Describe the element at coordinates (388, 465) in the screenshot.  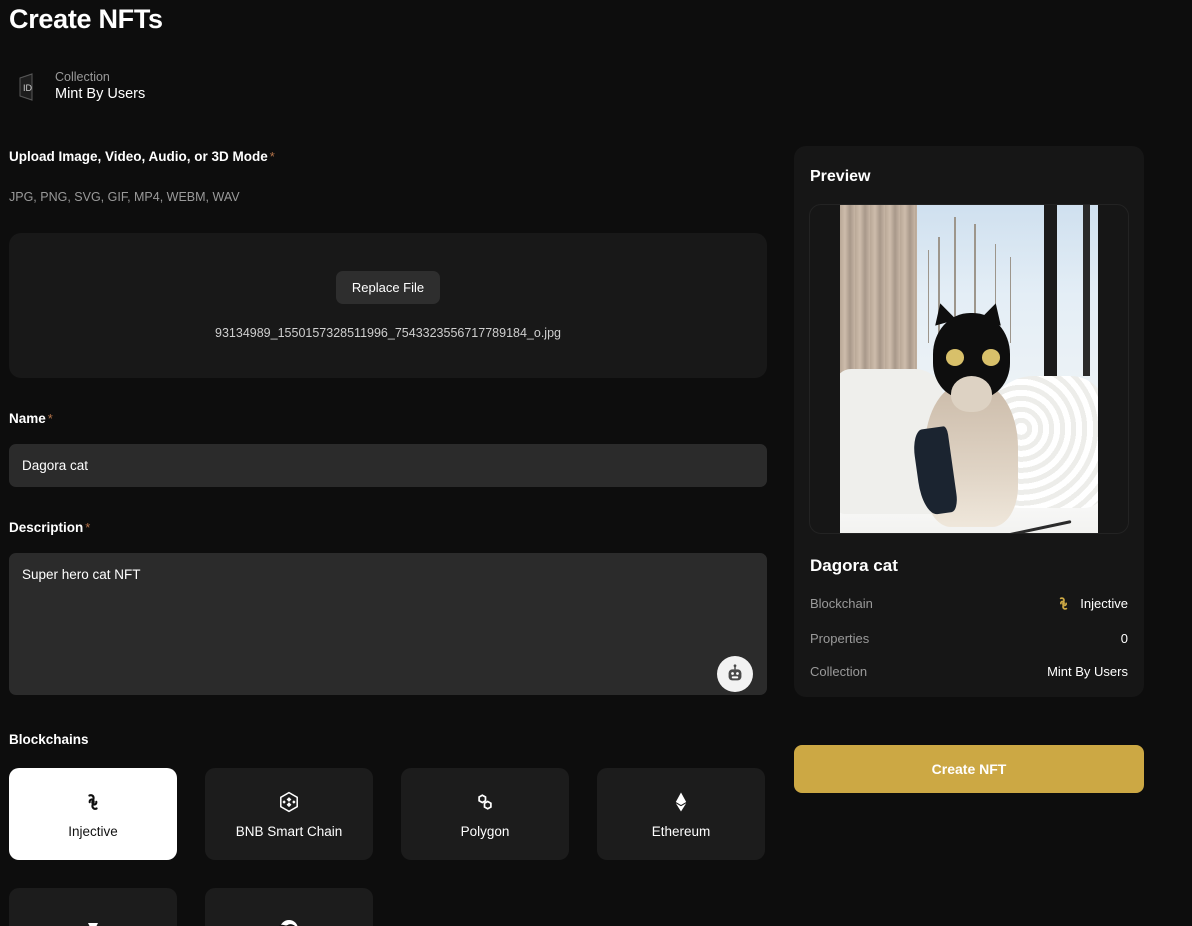
I see `name-input` at that location.